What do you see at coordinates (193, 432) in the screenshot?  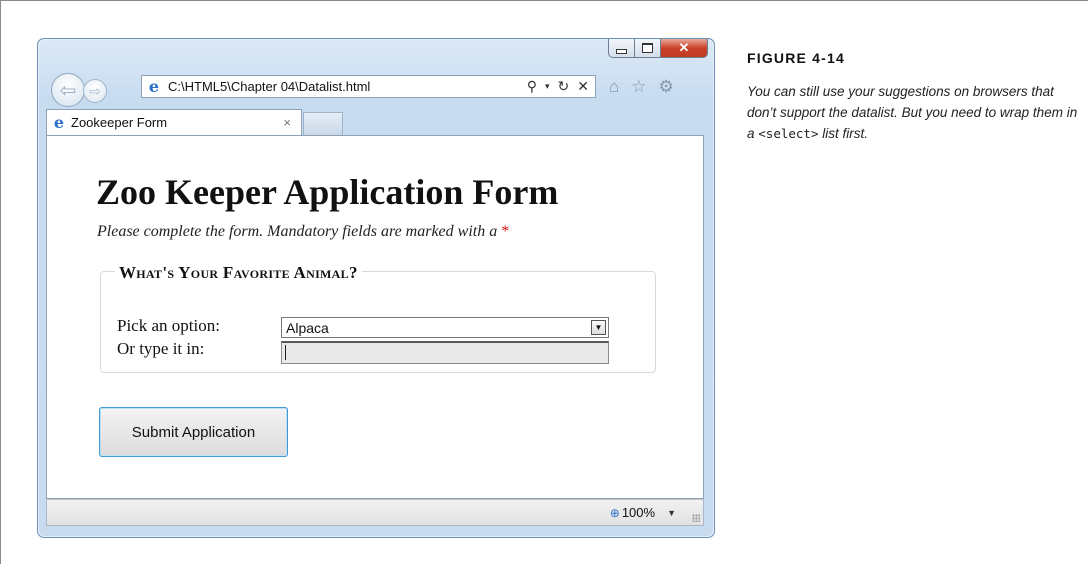 I see `submit-application-button: Submit Application` at bounding box center [193, 432].